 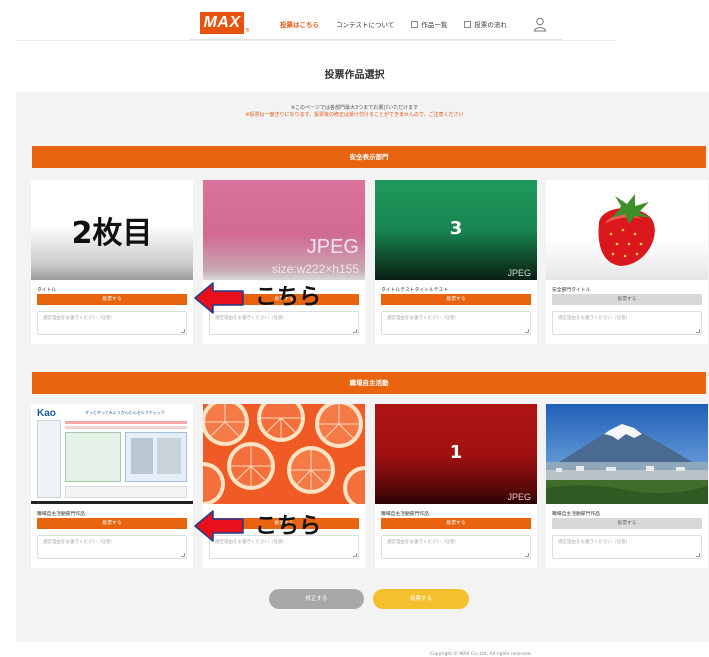 I want to click on image-text: 1, so click(x=456, y=452).